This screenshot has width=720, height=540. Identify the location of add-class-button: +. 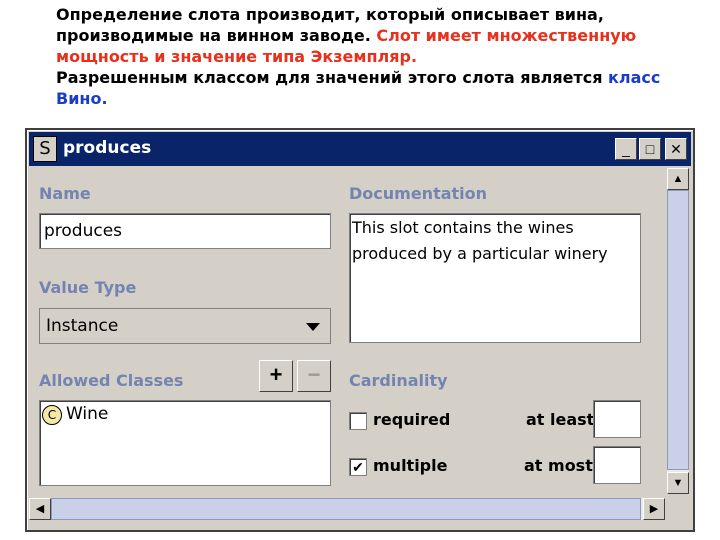
(276, 376).